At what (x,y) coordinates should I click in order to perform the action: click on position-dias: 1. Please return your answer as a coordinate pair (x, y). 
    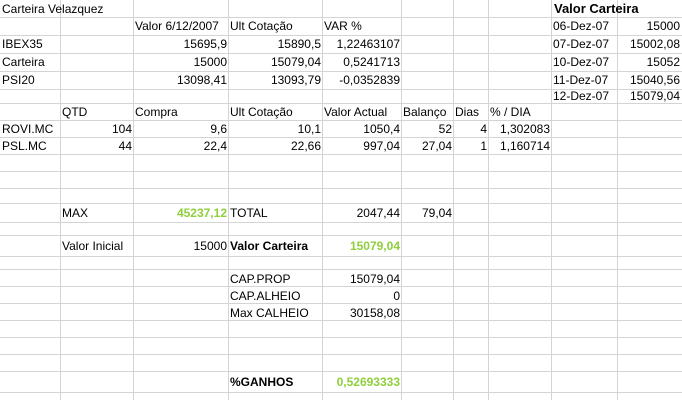
    Looking at the image, I should click on (471, 146).